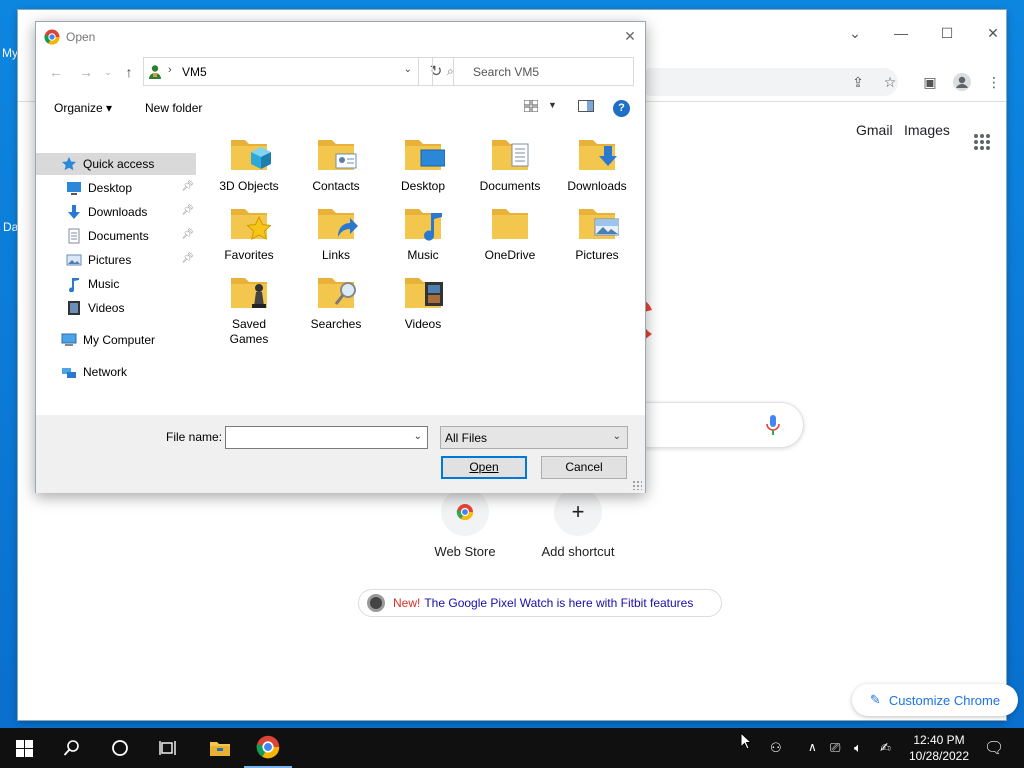 Image resolution: width=1024 pixels, height=768 pixels. I want to click on clock: 12:40 PM 10/28/2022, so click(939, 748).